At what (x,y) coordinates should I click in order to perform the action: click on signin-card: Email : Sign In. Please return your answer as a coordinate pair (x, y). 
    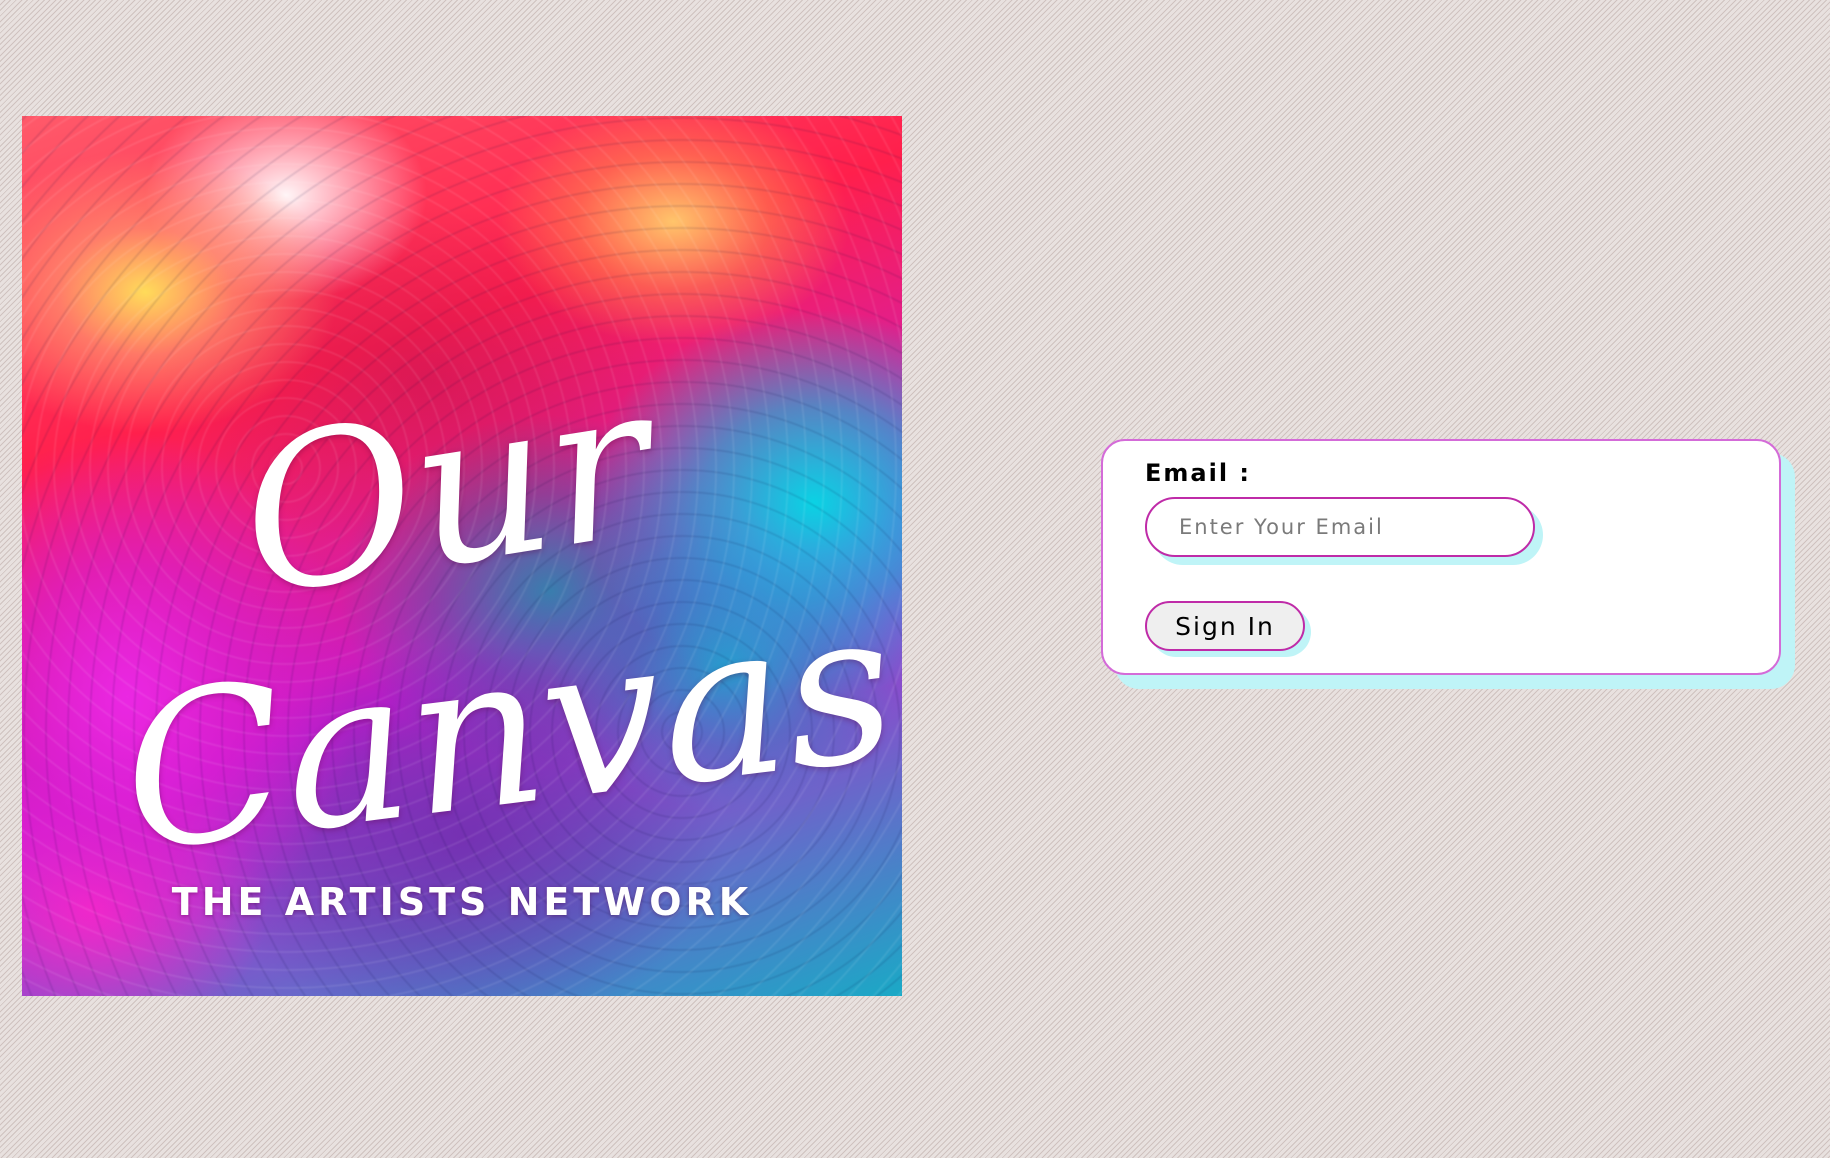
    Looking at the image, I should click on (1441, 557).